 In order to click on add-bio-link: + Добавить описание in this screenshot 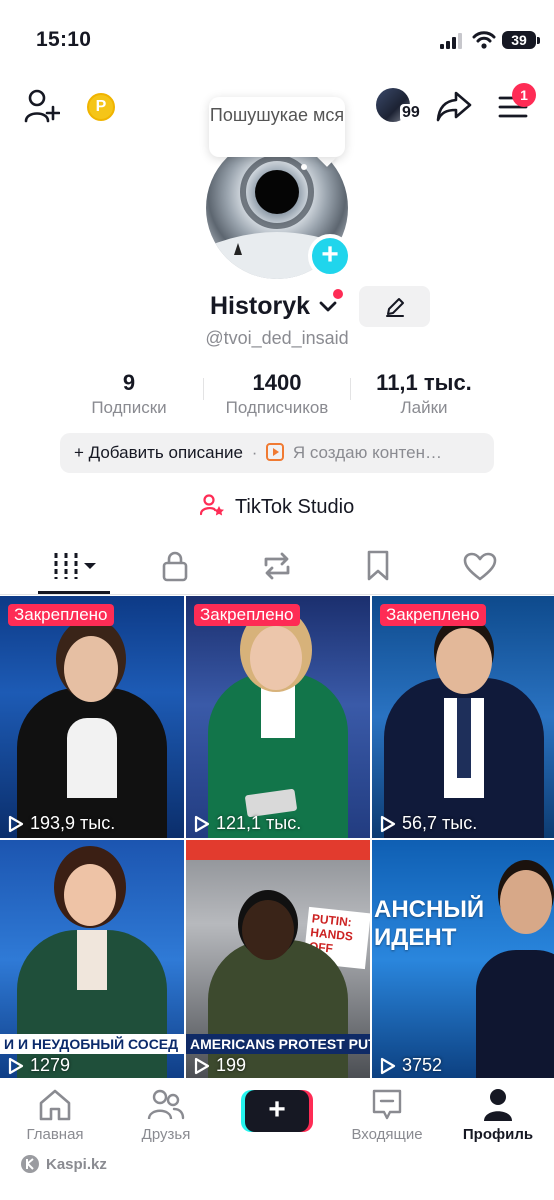, I will do `click(158, 452)`.